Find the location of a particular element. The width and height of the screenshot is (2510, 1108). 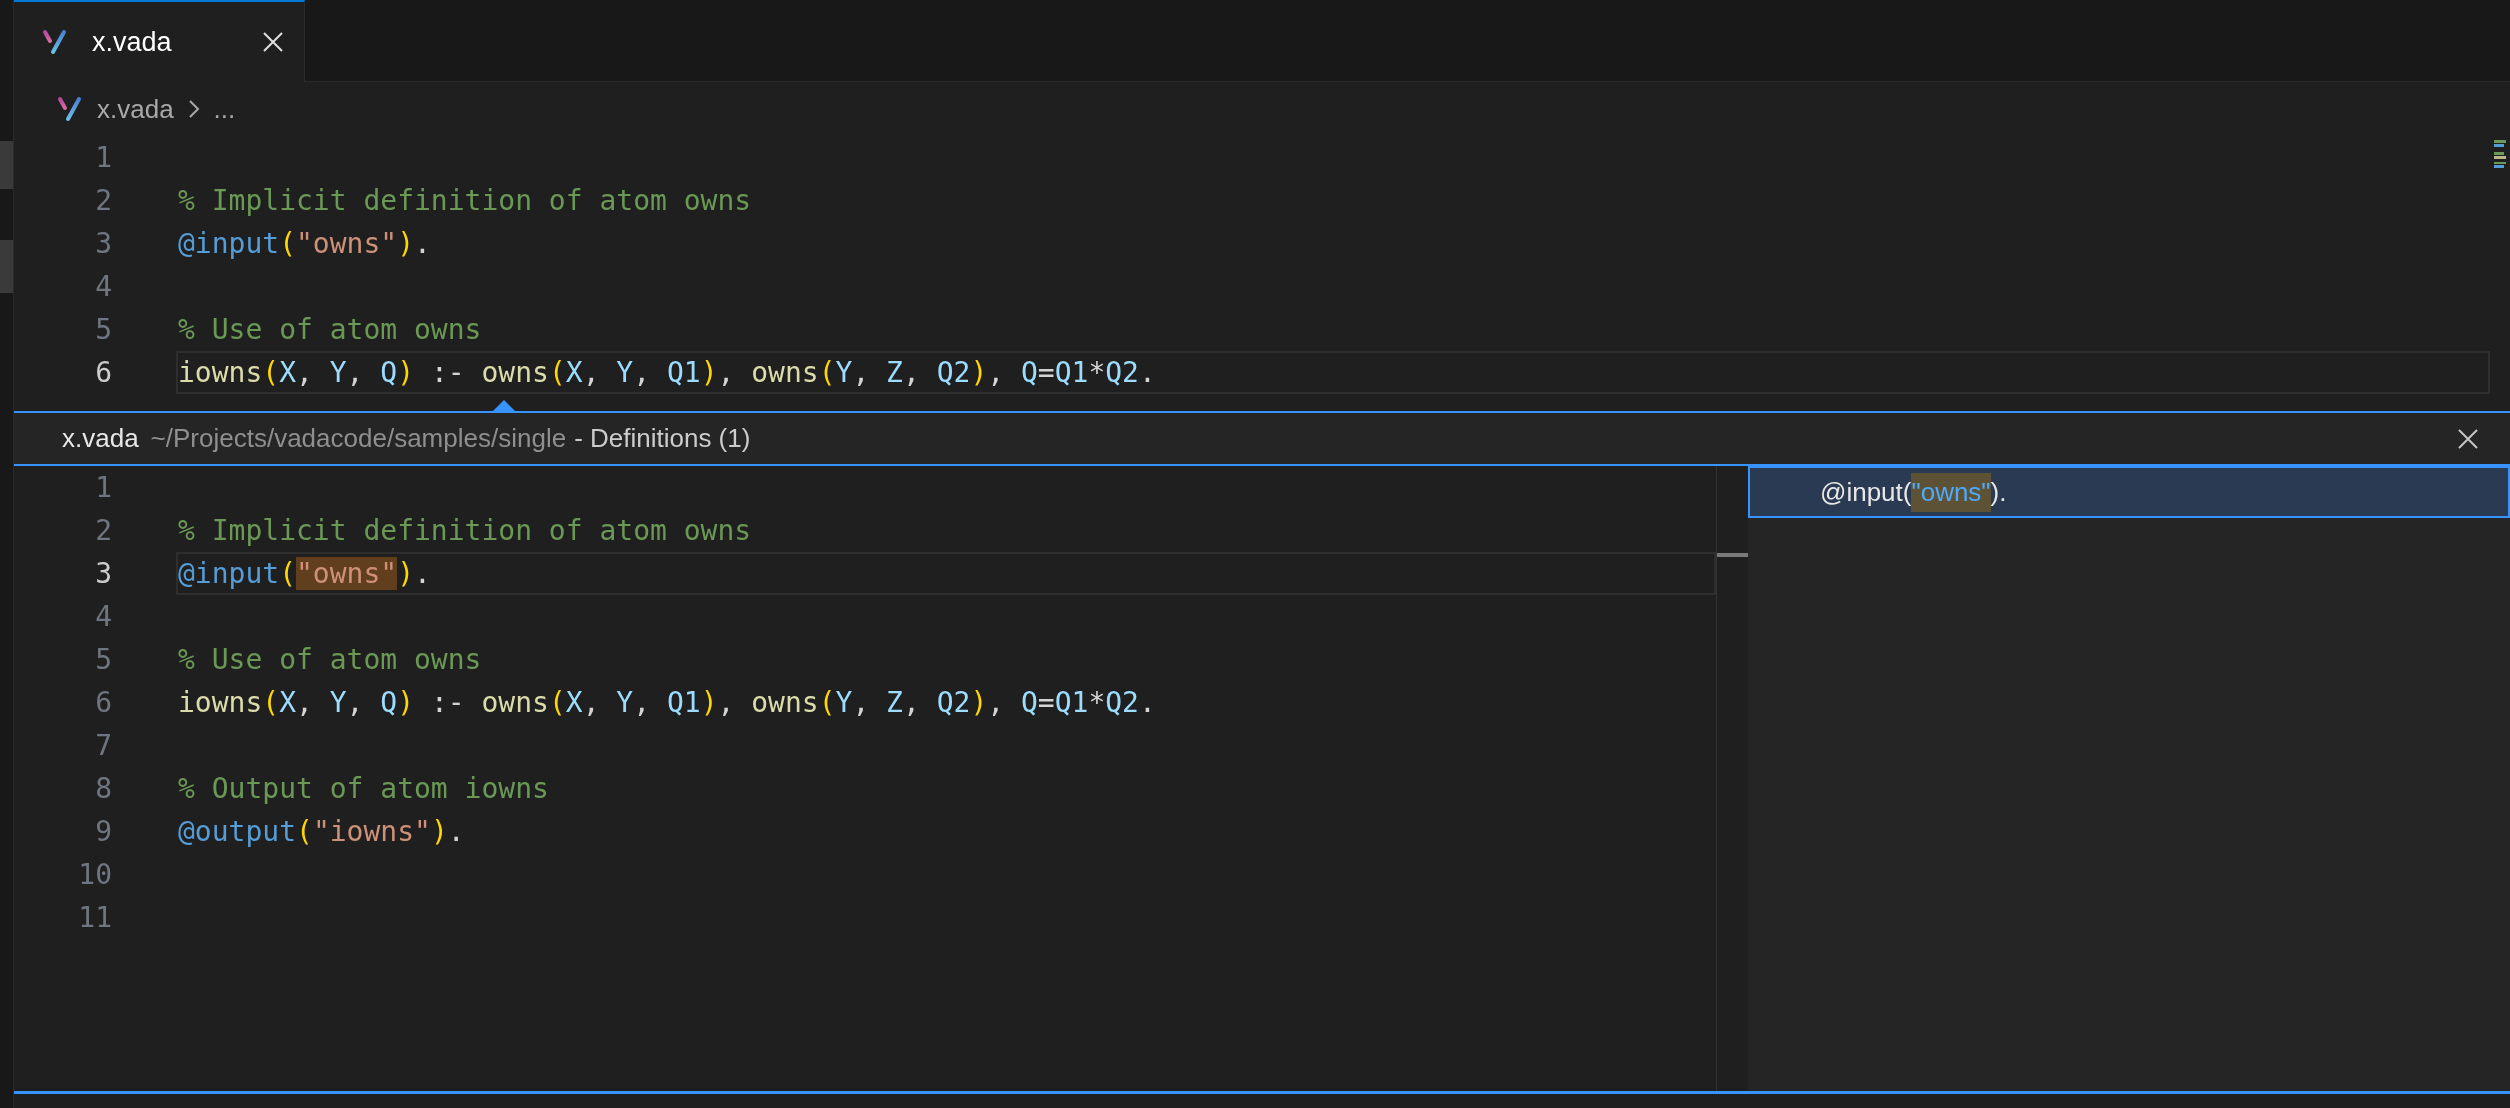

peek-file-name: x.vada is located at coordinates (100, 438).